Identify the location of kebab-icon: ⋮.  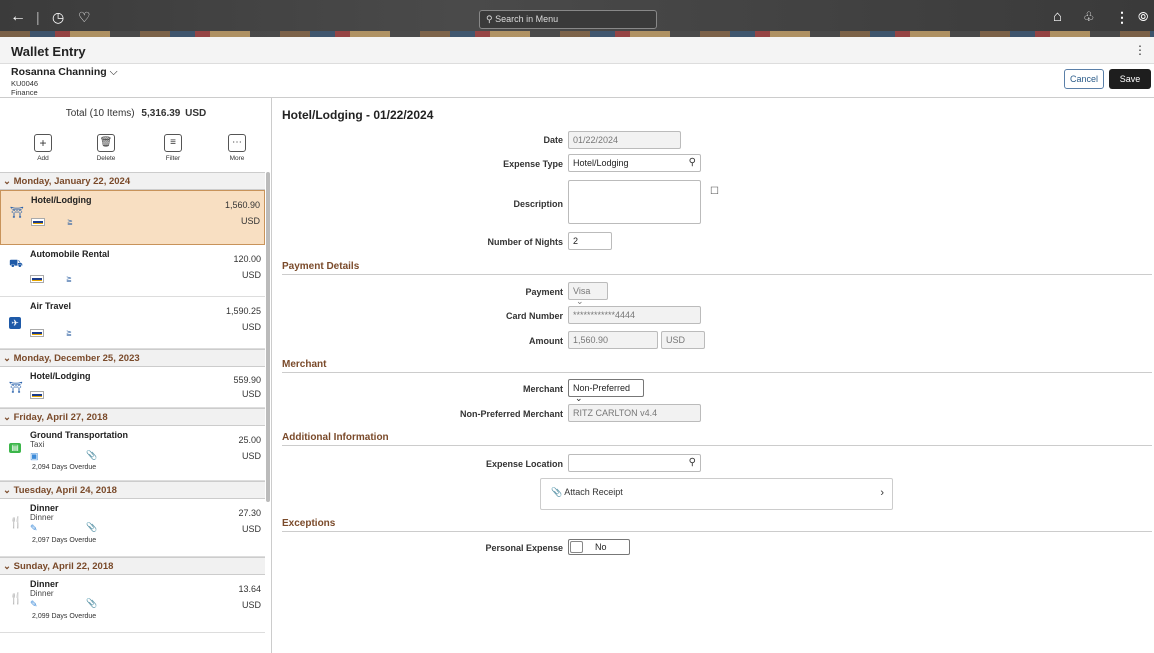
(1122, 17).